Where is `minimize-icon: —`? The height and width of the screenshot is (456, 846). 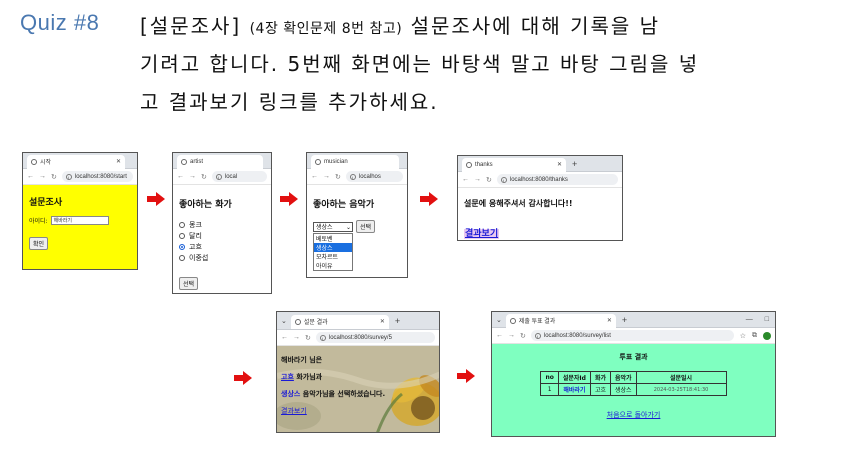
minimize-icon: — is located at coordinates (749, 319).